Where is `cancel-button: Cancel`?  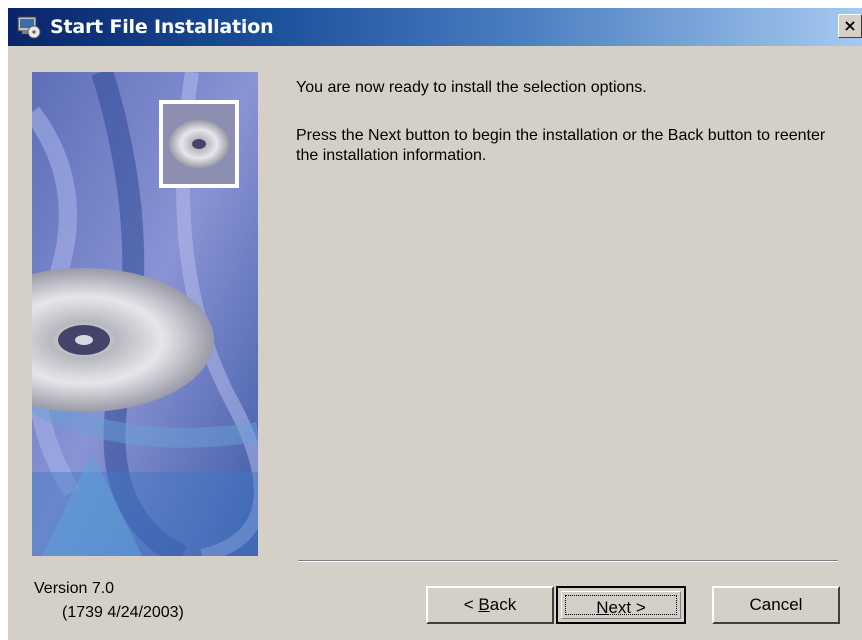
cancel-button: Cancel is located at coordinates (776, 605).